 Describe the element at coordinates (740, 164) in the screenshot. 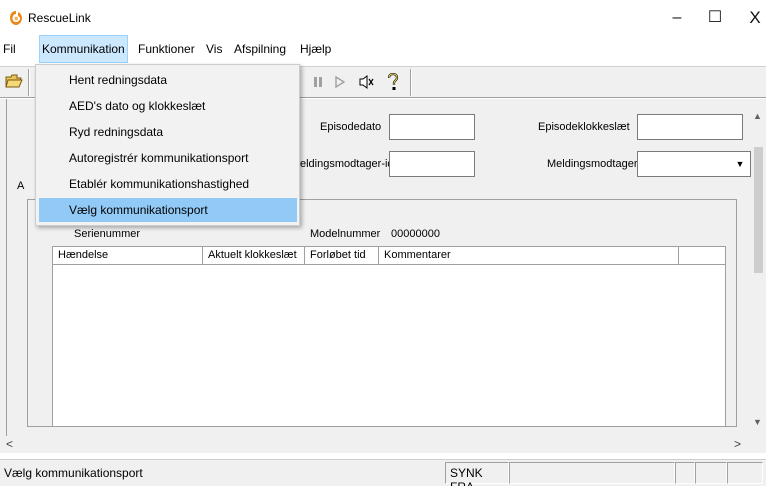

I see `chevron-down-icon: ▼` at that location.